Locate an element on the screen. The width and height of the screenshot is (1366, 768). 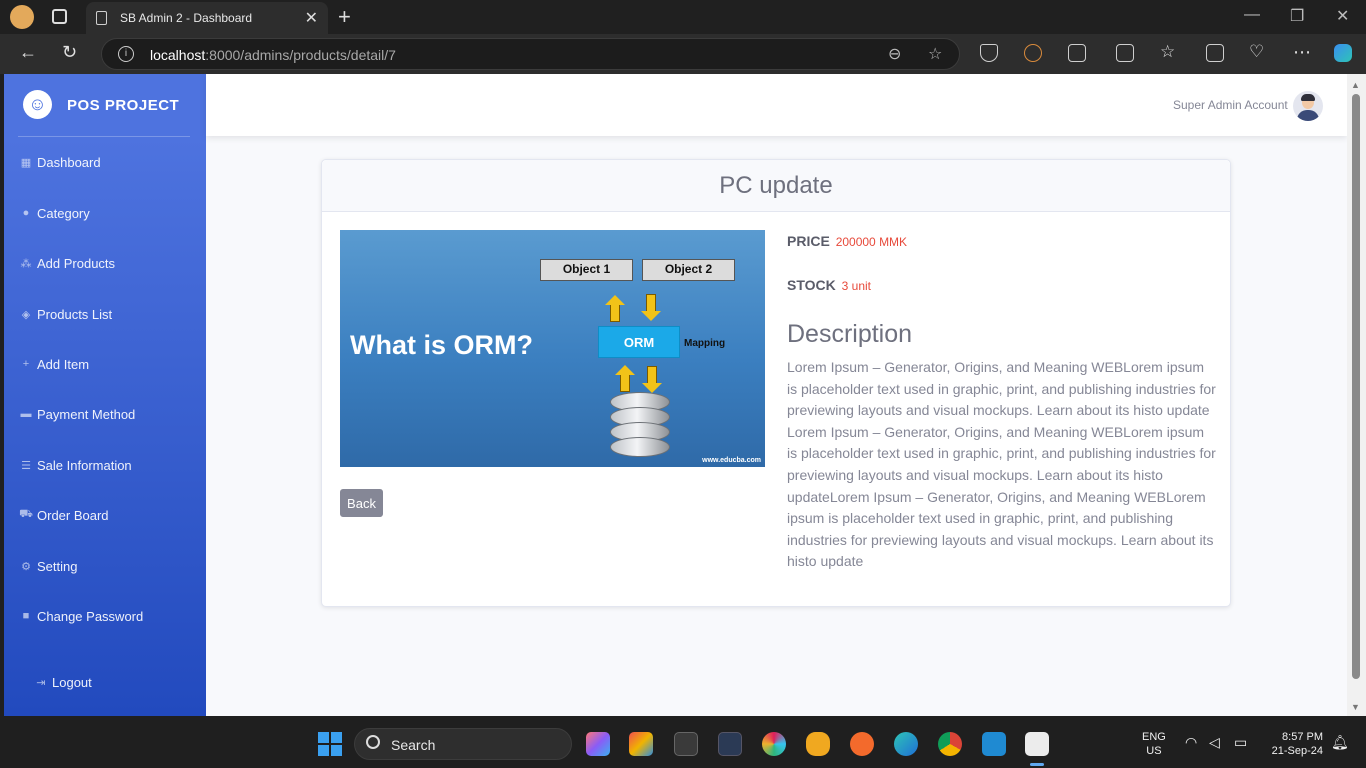
slack-icon is located at coordinates (774, 744).